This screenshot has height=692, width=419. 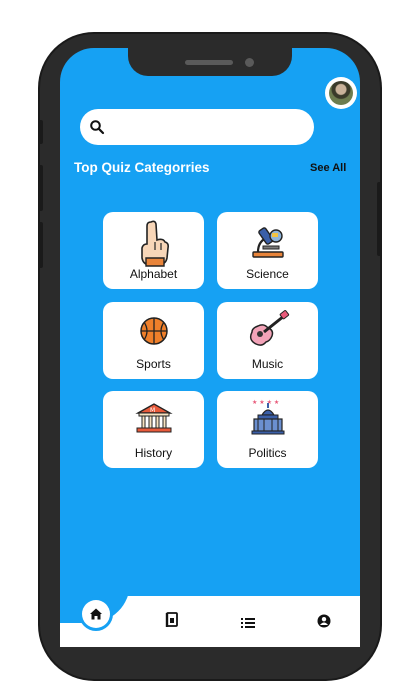 What do you see at coordinates (153, 418) in the screenshot?
I see `museum-icon: M` at bounding box center [153, 418].